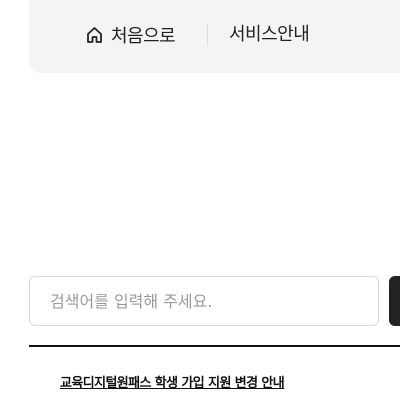 Image resolution: width=400 pixels, height=400 pixels. What do you see at coordinates (207, 35) in the screenshot?
I see `breadcrumb-divider` at bounding box center [207, 35].